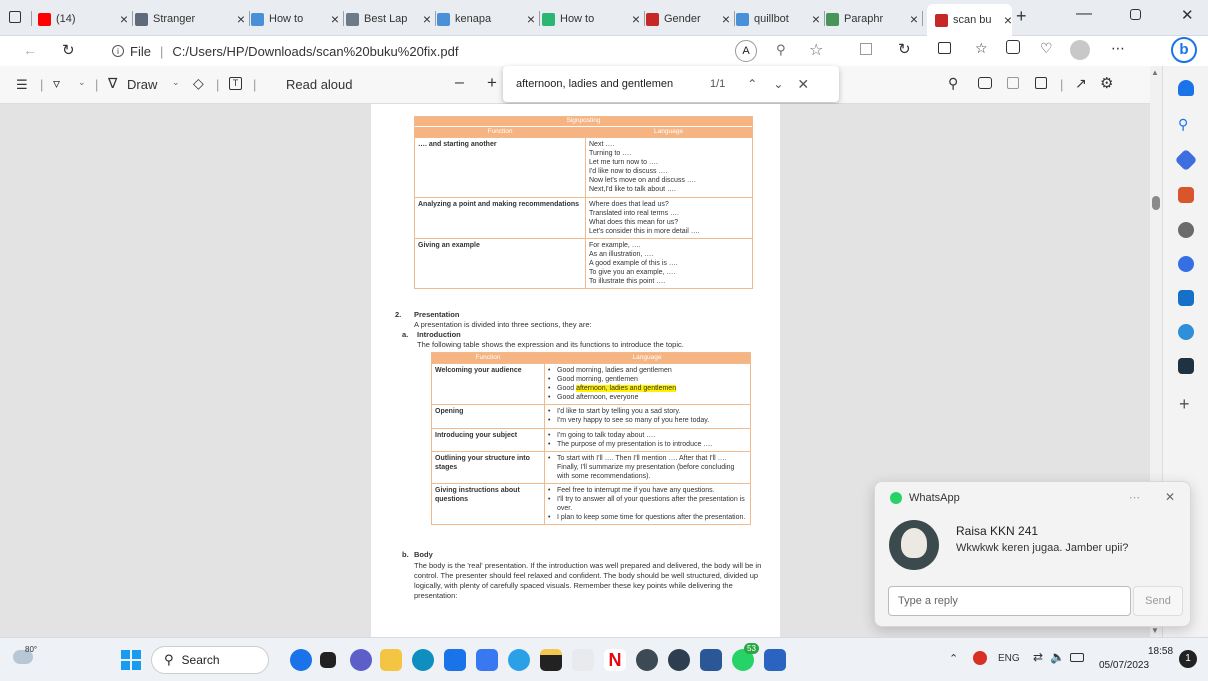  Describe the element at coordinates (301, 660) in the screenshot. I see `bing-taskbar-icon` at that location.